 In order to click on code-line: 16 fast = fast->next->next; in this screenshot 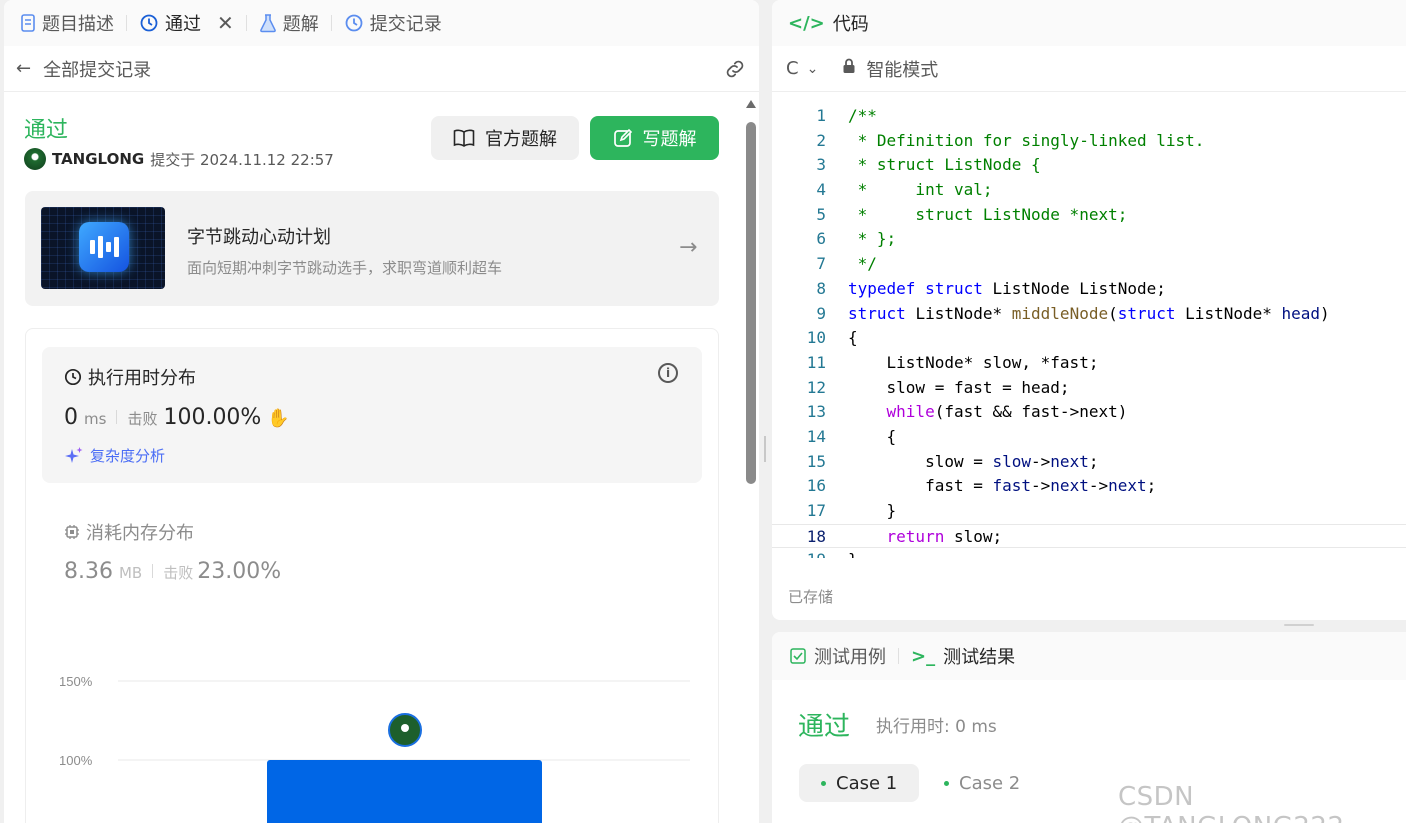, I will do `click(981, 486)`.